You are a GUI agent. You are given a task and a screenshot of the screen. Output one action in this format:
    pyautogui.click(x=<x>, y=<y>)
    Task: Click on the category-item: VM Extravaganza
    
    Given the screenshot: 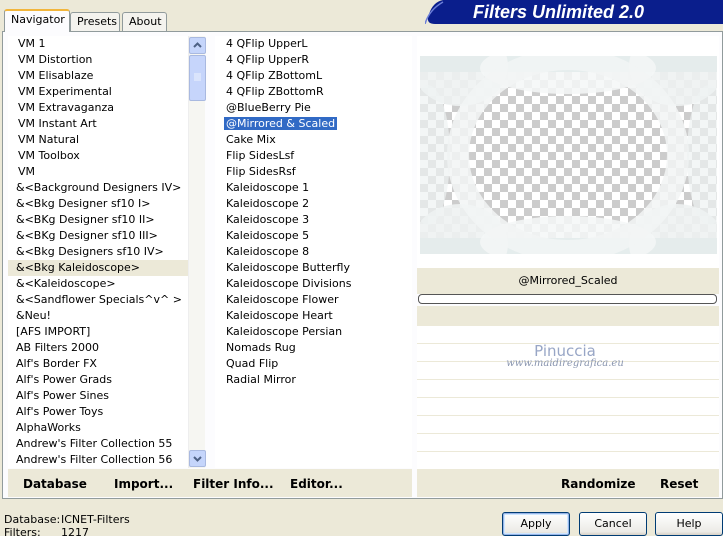 What is the action you would take?
    pyautogui.click(x=98, y=108)
    